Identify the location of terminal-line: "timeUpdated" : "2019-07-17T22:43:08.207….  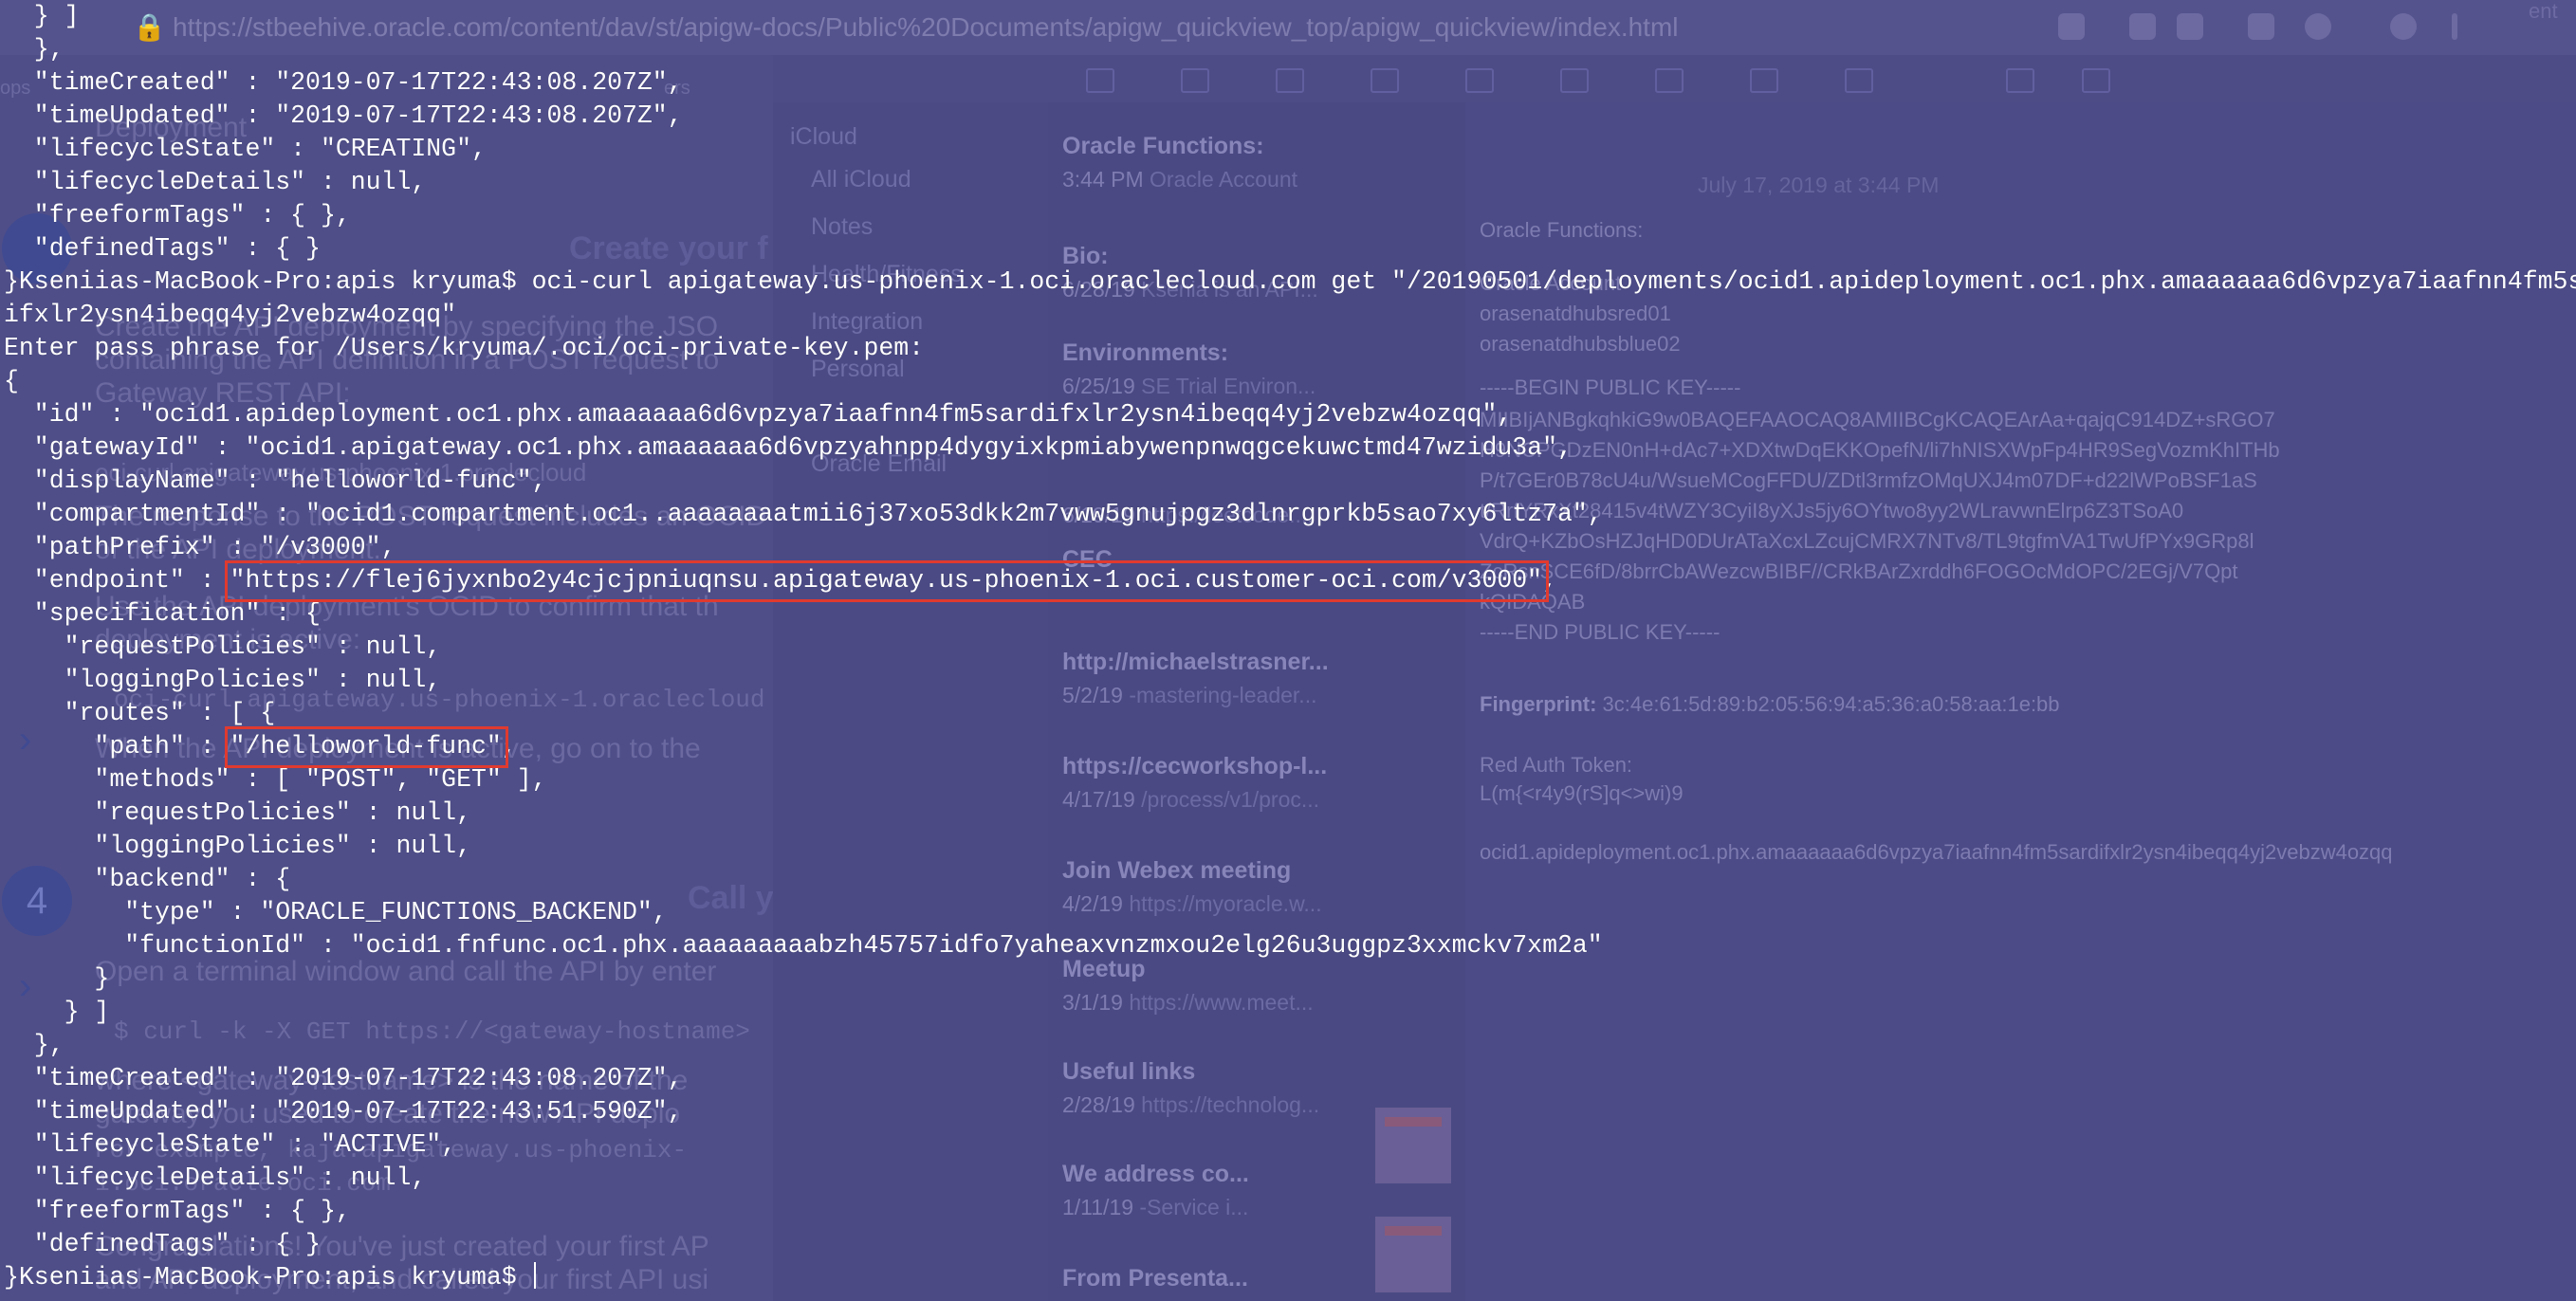
(1290, 116).